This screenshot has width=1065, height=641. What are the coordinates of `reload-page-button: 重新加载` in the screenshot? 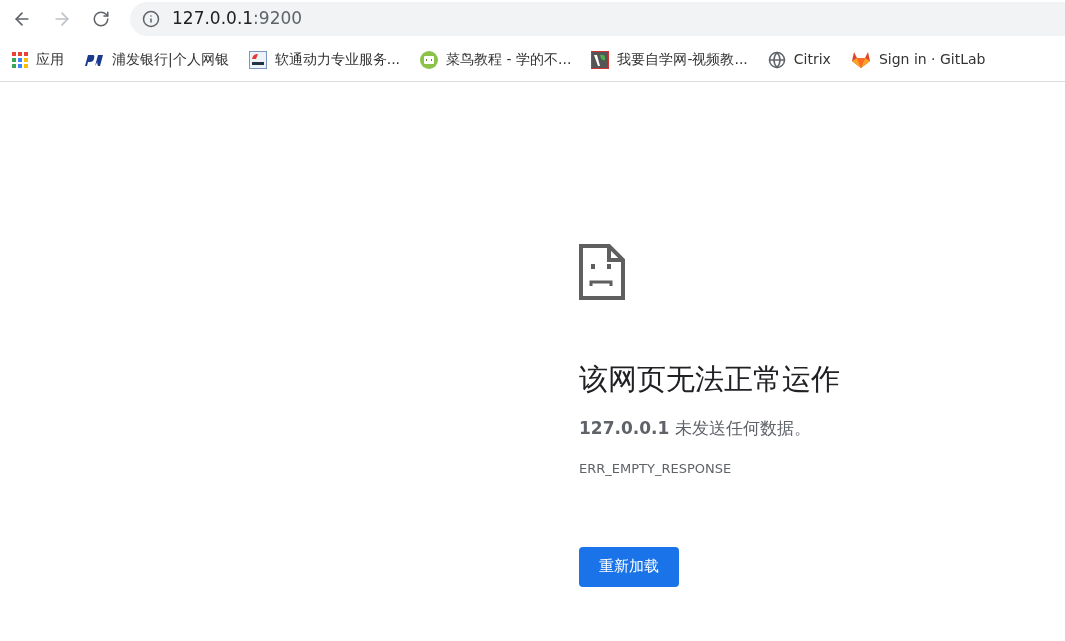 It's located at (629, 566).